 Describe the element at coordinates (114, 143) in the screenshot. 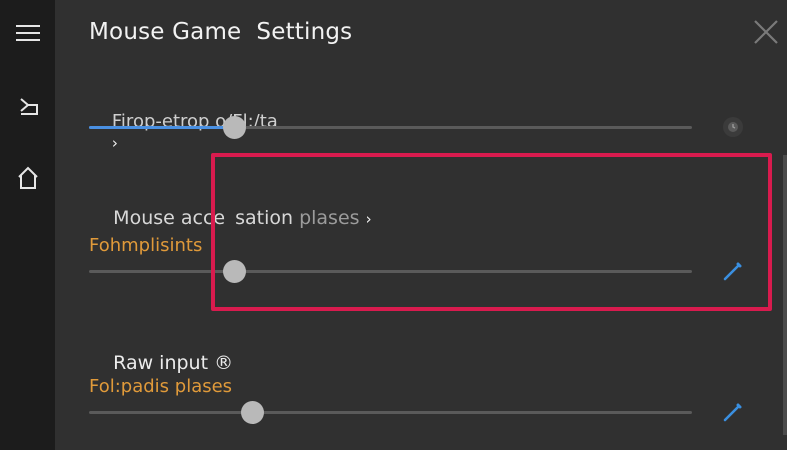

I see `chevron-right-icon: ›` at that location.